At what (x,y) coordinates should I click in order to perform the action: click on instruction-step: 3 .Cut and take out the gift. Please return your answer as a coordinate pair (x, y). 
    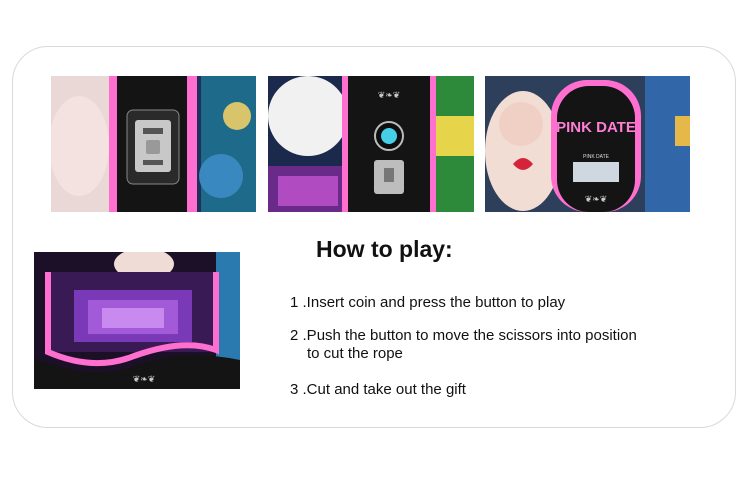
    Looking at the image, I should click on (378, 390).